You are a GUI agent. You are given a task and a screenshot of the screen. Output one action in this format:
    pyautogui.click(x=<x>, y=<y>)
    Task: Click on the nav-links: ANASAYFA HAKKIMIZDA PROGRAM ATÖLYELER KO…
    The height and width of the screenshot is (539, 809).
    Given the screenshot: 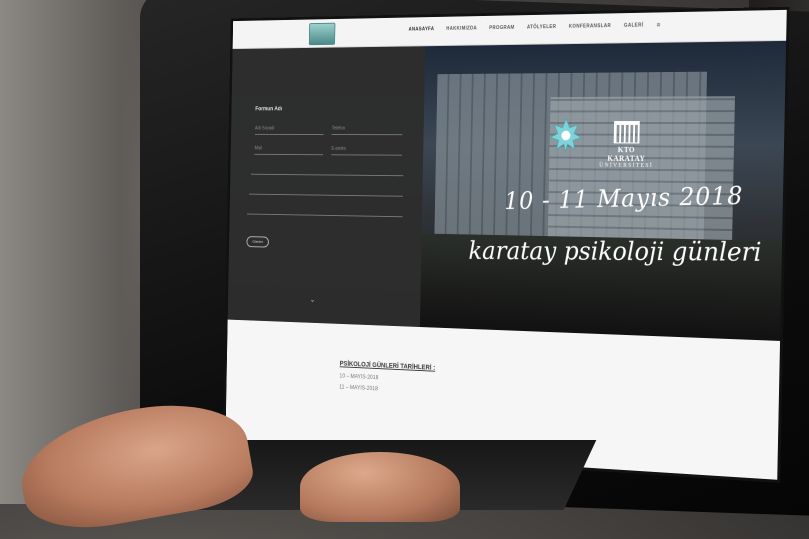 What is the action you would take?
    pyautogui.click(x=535, y=27)
    